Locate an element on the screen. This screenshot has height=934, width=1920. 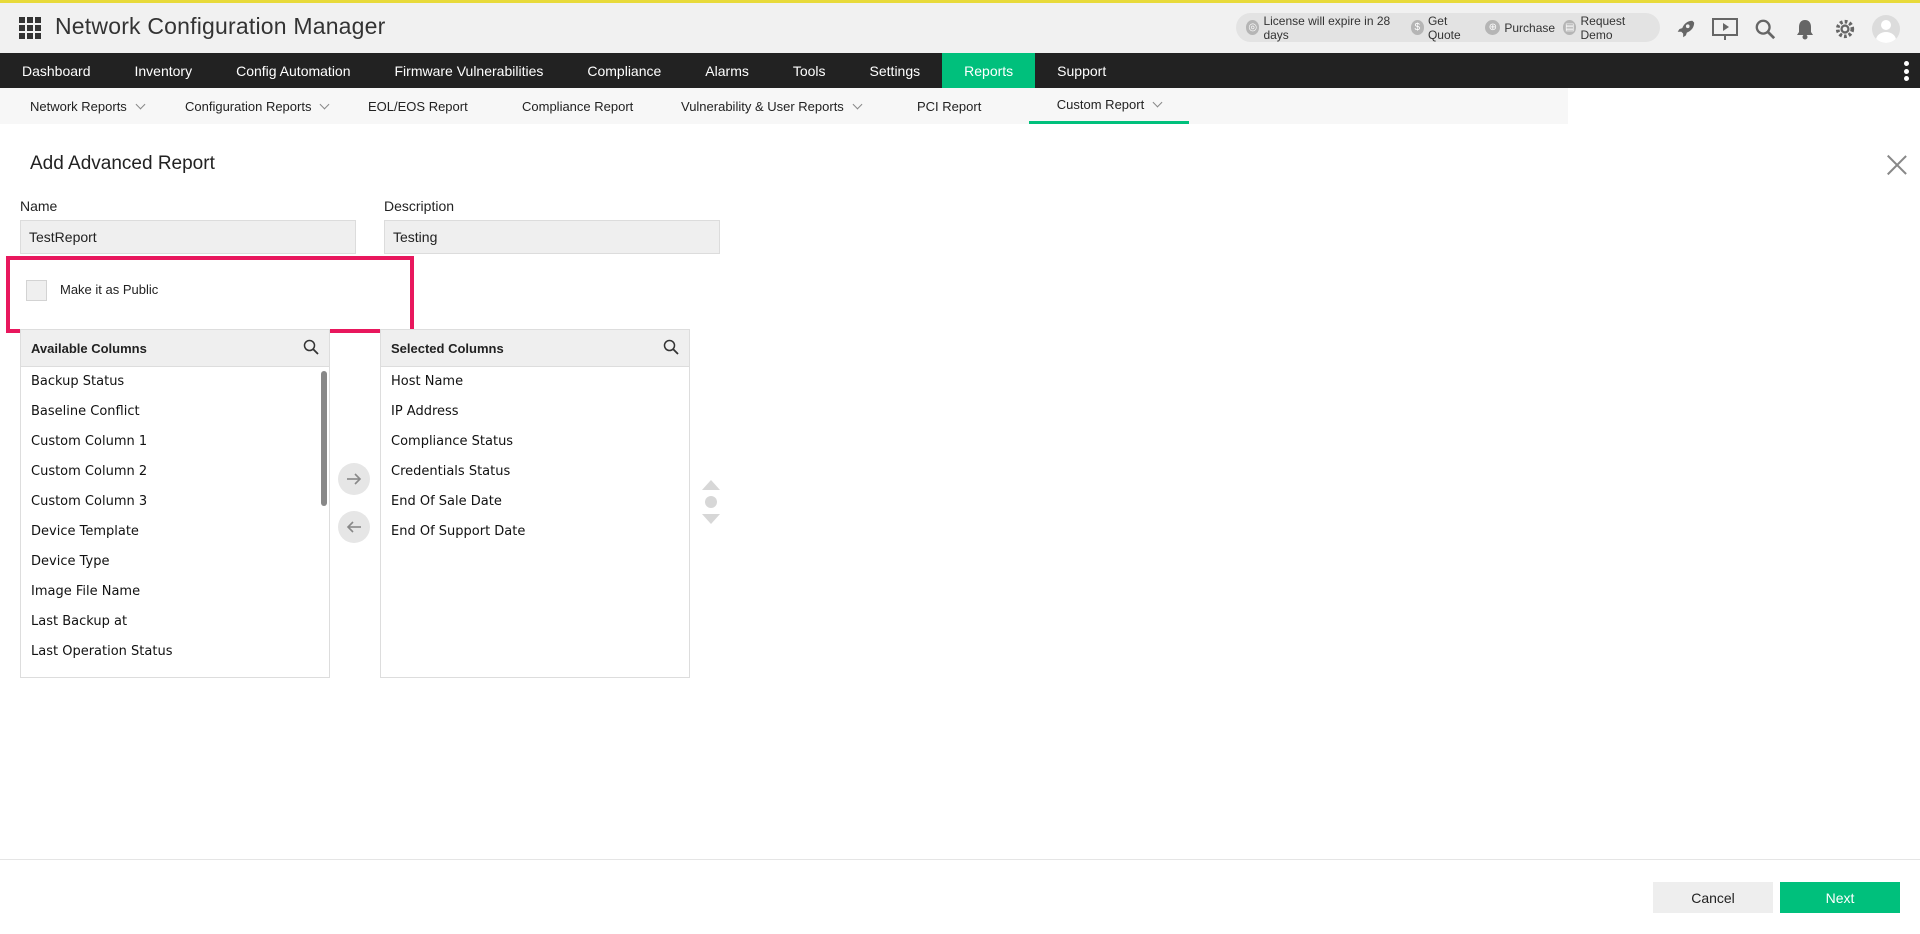
reorder-handle-icon is located at coordinates (711, 502).